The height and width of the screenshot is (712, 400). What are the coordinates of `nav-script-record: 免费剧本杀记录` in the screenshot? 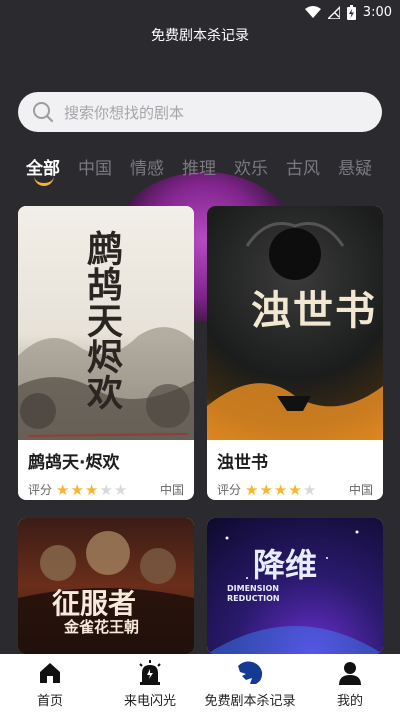 It's located at (250, 681).